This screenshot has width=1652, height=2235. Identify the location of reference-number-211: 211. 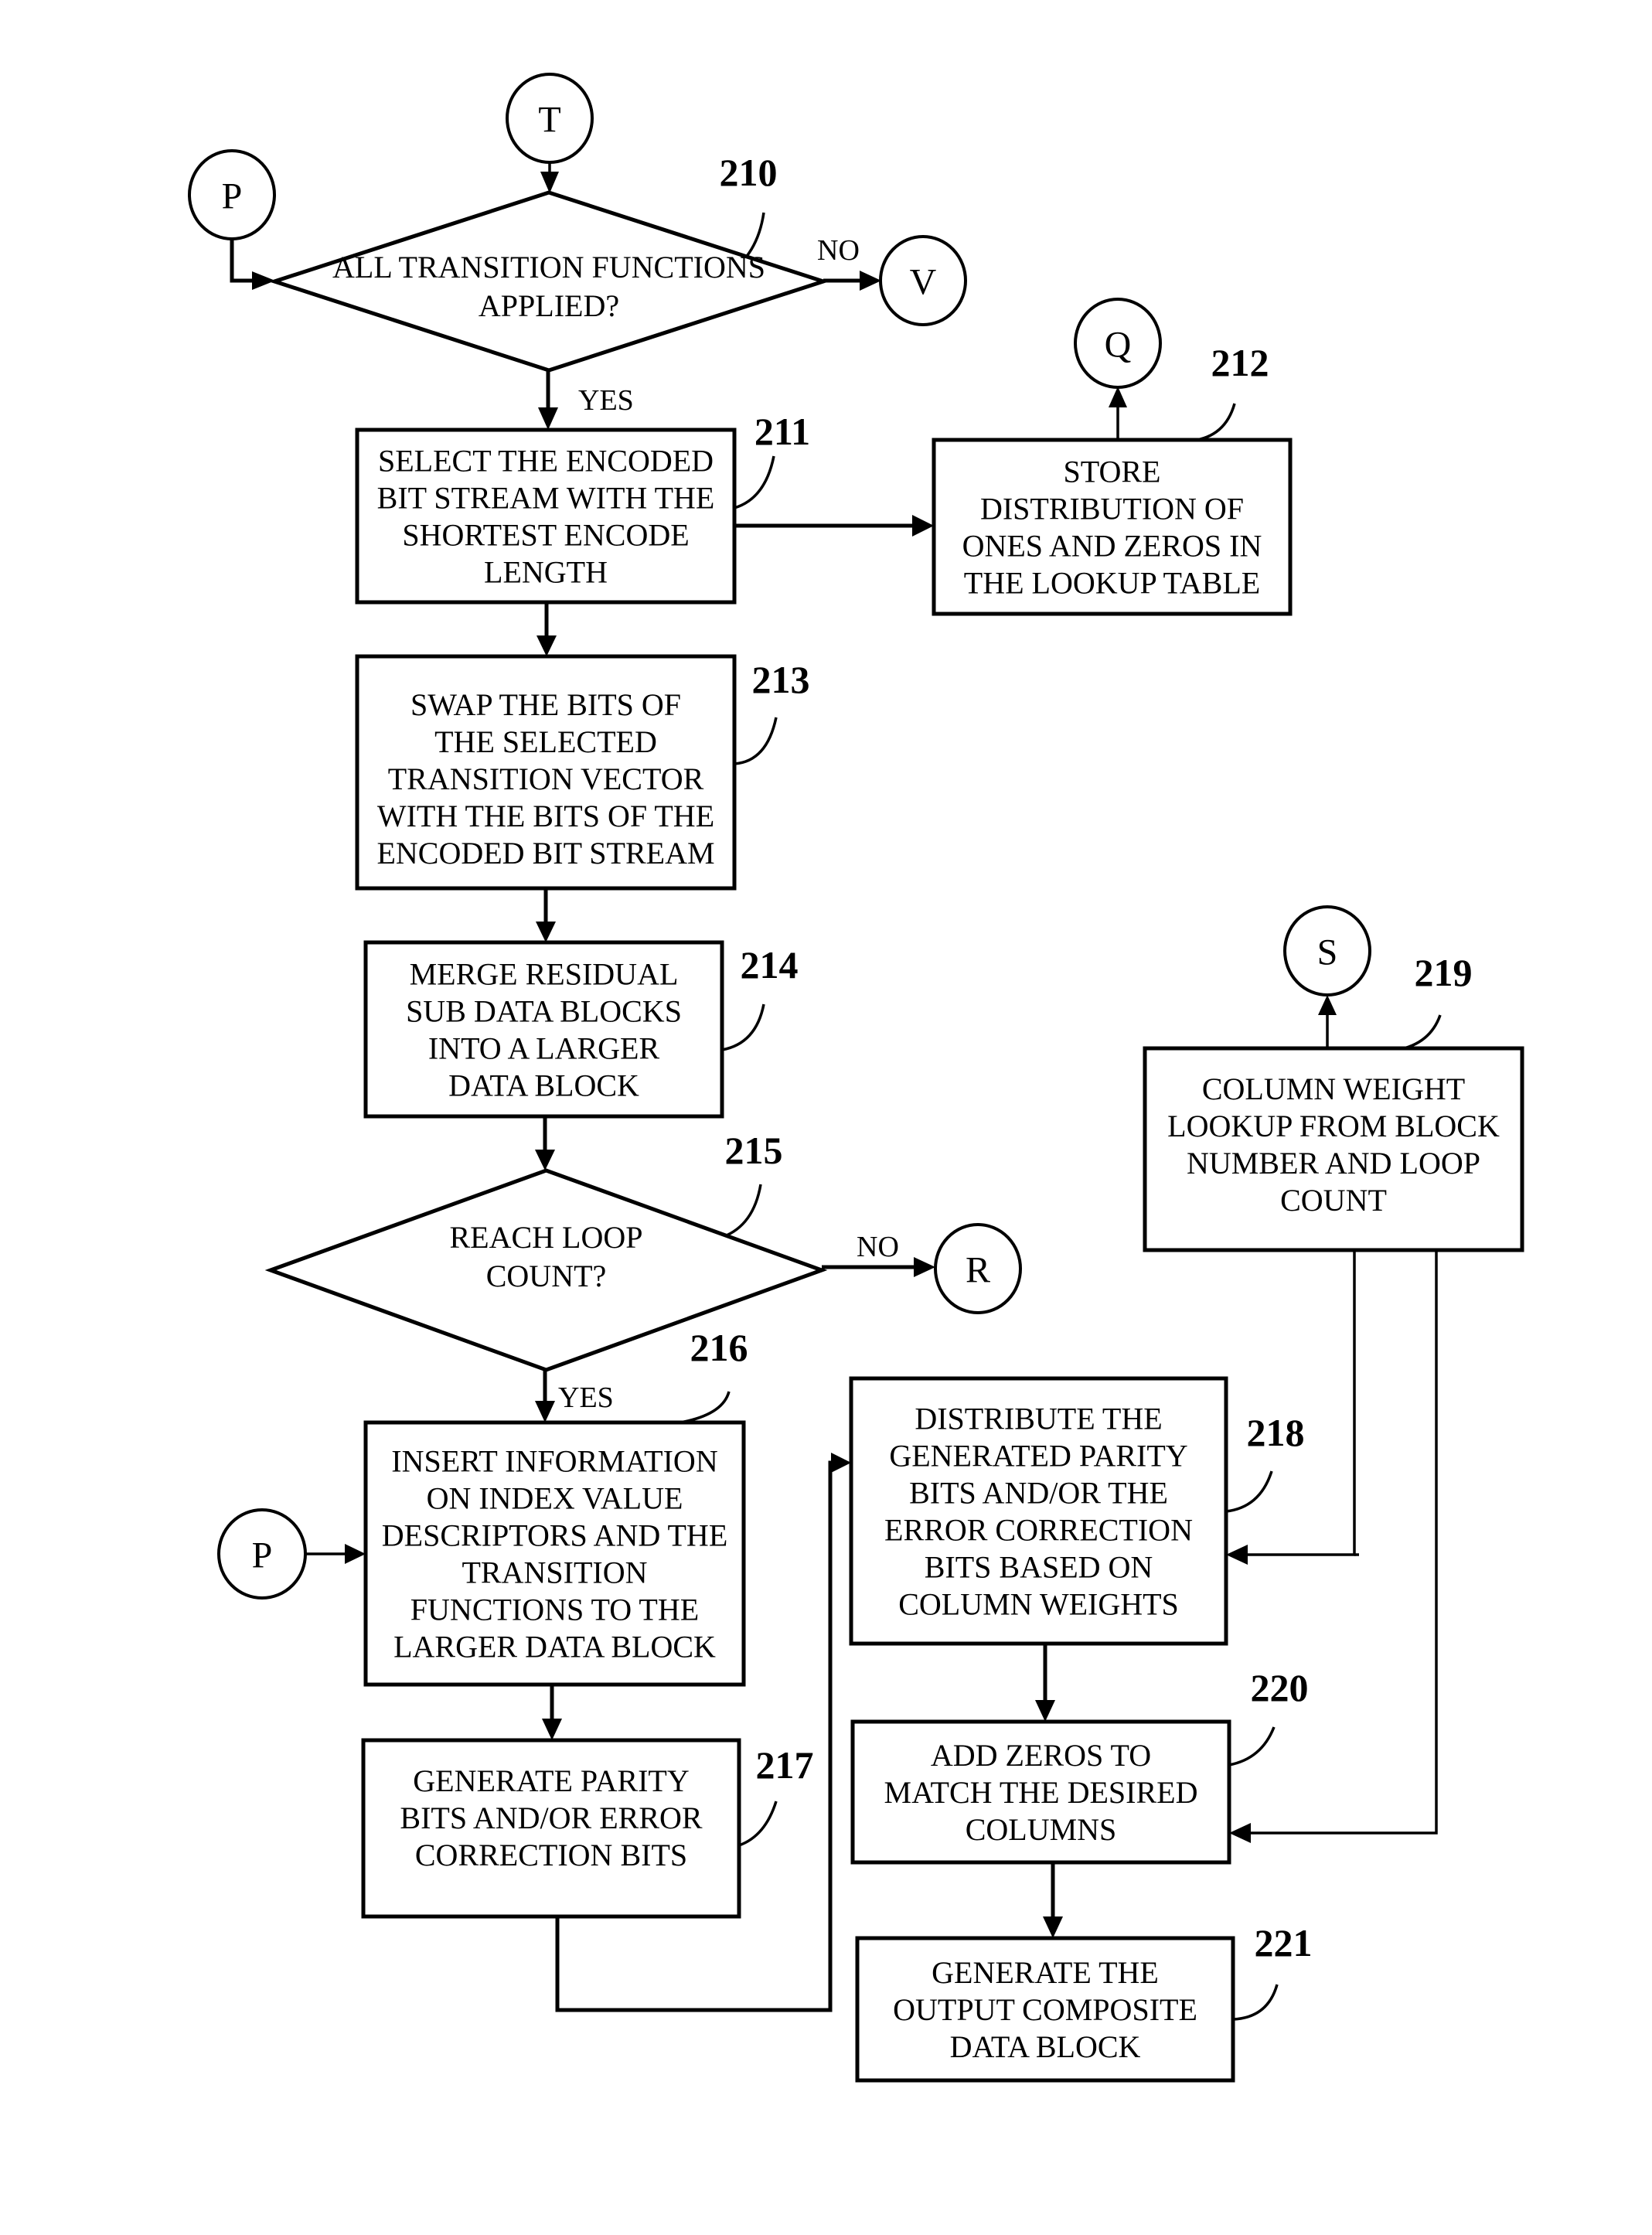
(782, 431).